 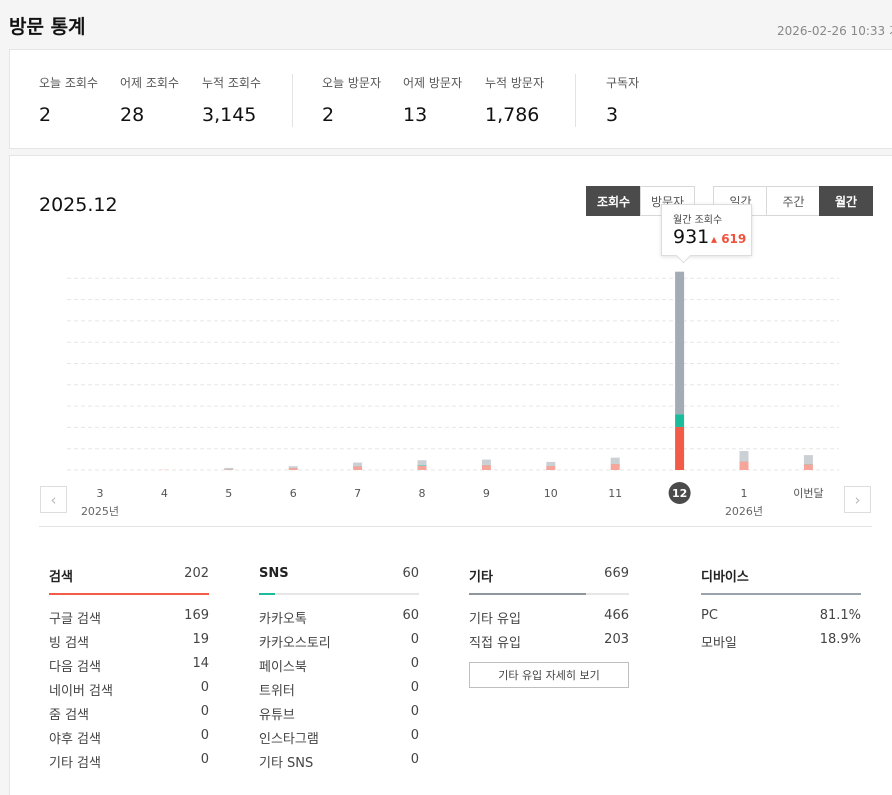 I want to click on row-label: 기타 SNS, so click(x=286, y=763).